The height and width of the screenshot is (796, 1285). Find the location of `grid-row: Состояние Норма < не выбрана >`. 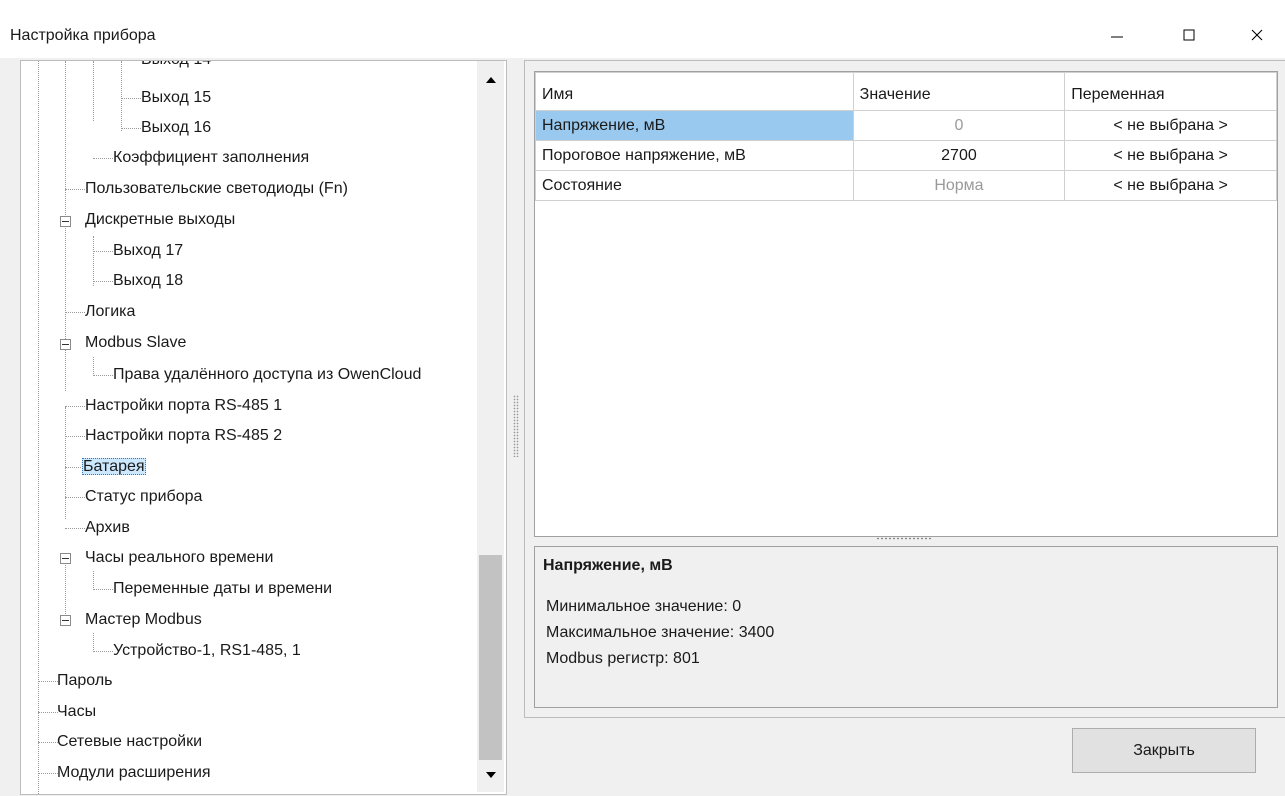

grid-row: Состояние Норма < не выбрана > is located at coordinates (906, 185).